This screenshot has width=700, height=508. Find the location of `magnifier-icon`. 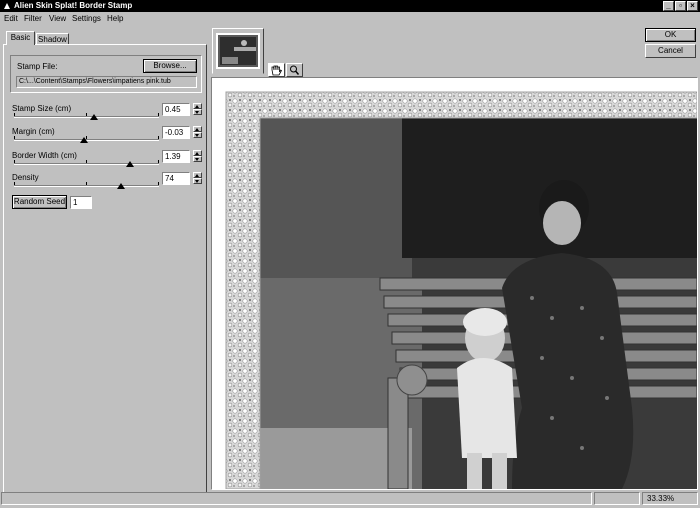

magnifier-icon is located at coordinates (295, 70).